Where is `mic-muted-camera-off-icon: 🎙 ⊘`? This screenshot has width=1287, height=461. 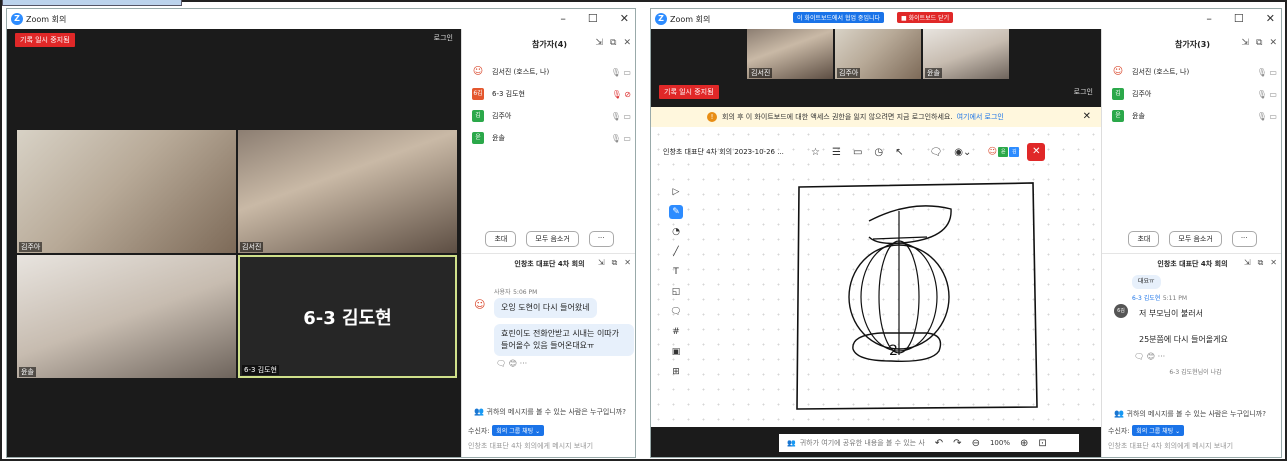
mic-muted-camera-off-icon: 🎙 ⊘ is located at coordinates (621, 94).